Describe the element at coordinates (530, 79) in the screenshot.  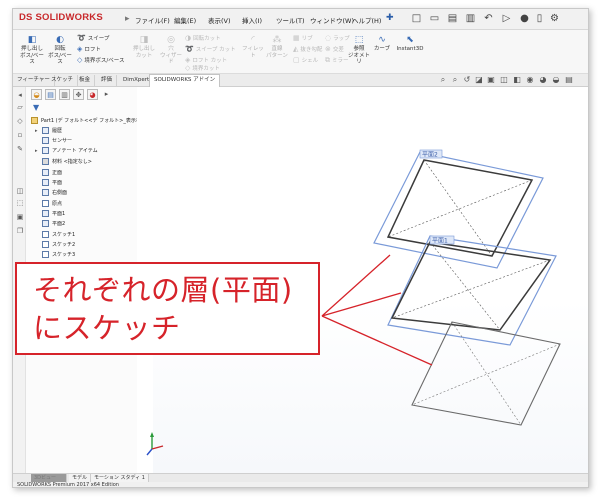
I see `hide-show-icon: ◉` at that location.